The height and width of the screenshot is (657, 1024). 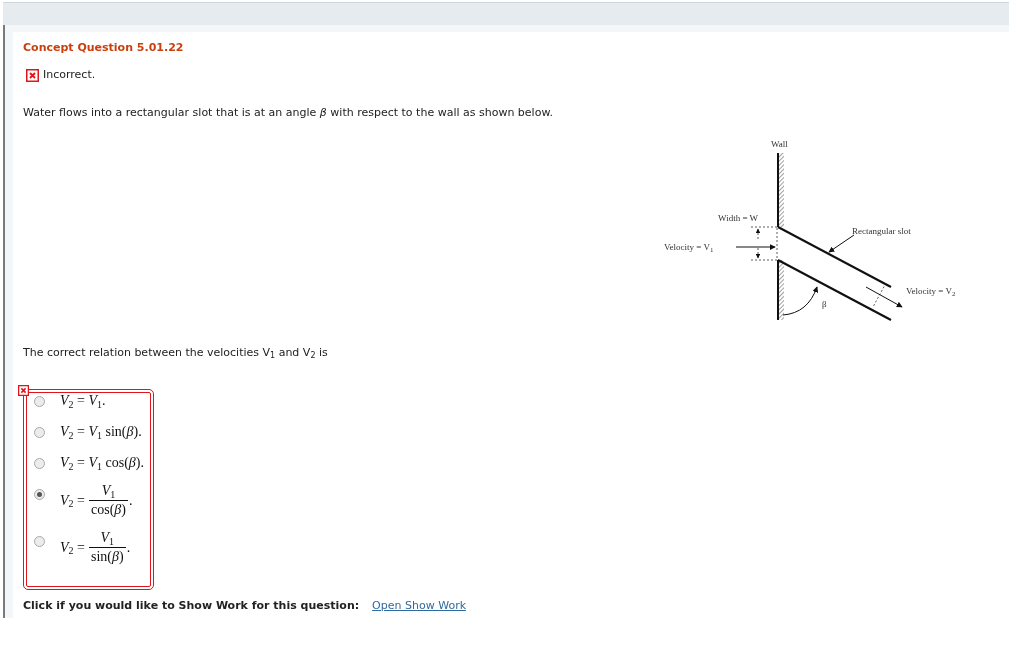 What do you see at coordinates (824, 304) in the screenshot?
I see `angle-label: β` at bounding box center [824, 304].